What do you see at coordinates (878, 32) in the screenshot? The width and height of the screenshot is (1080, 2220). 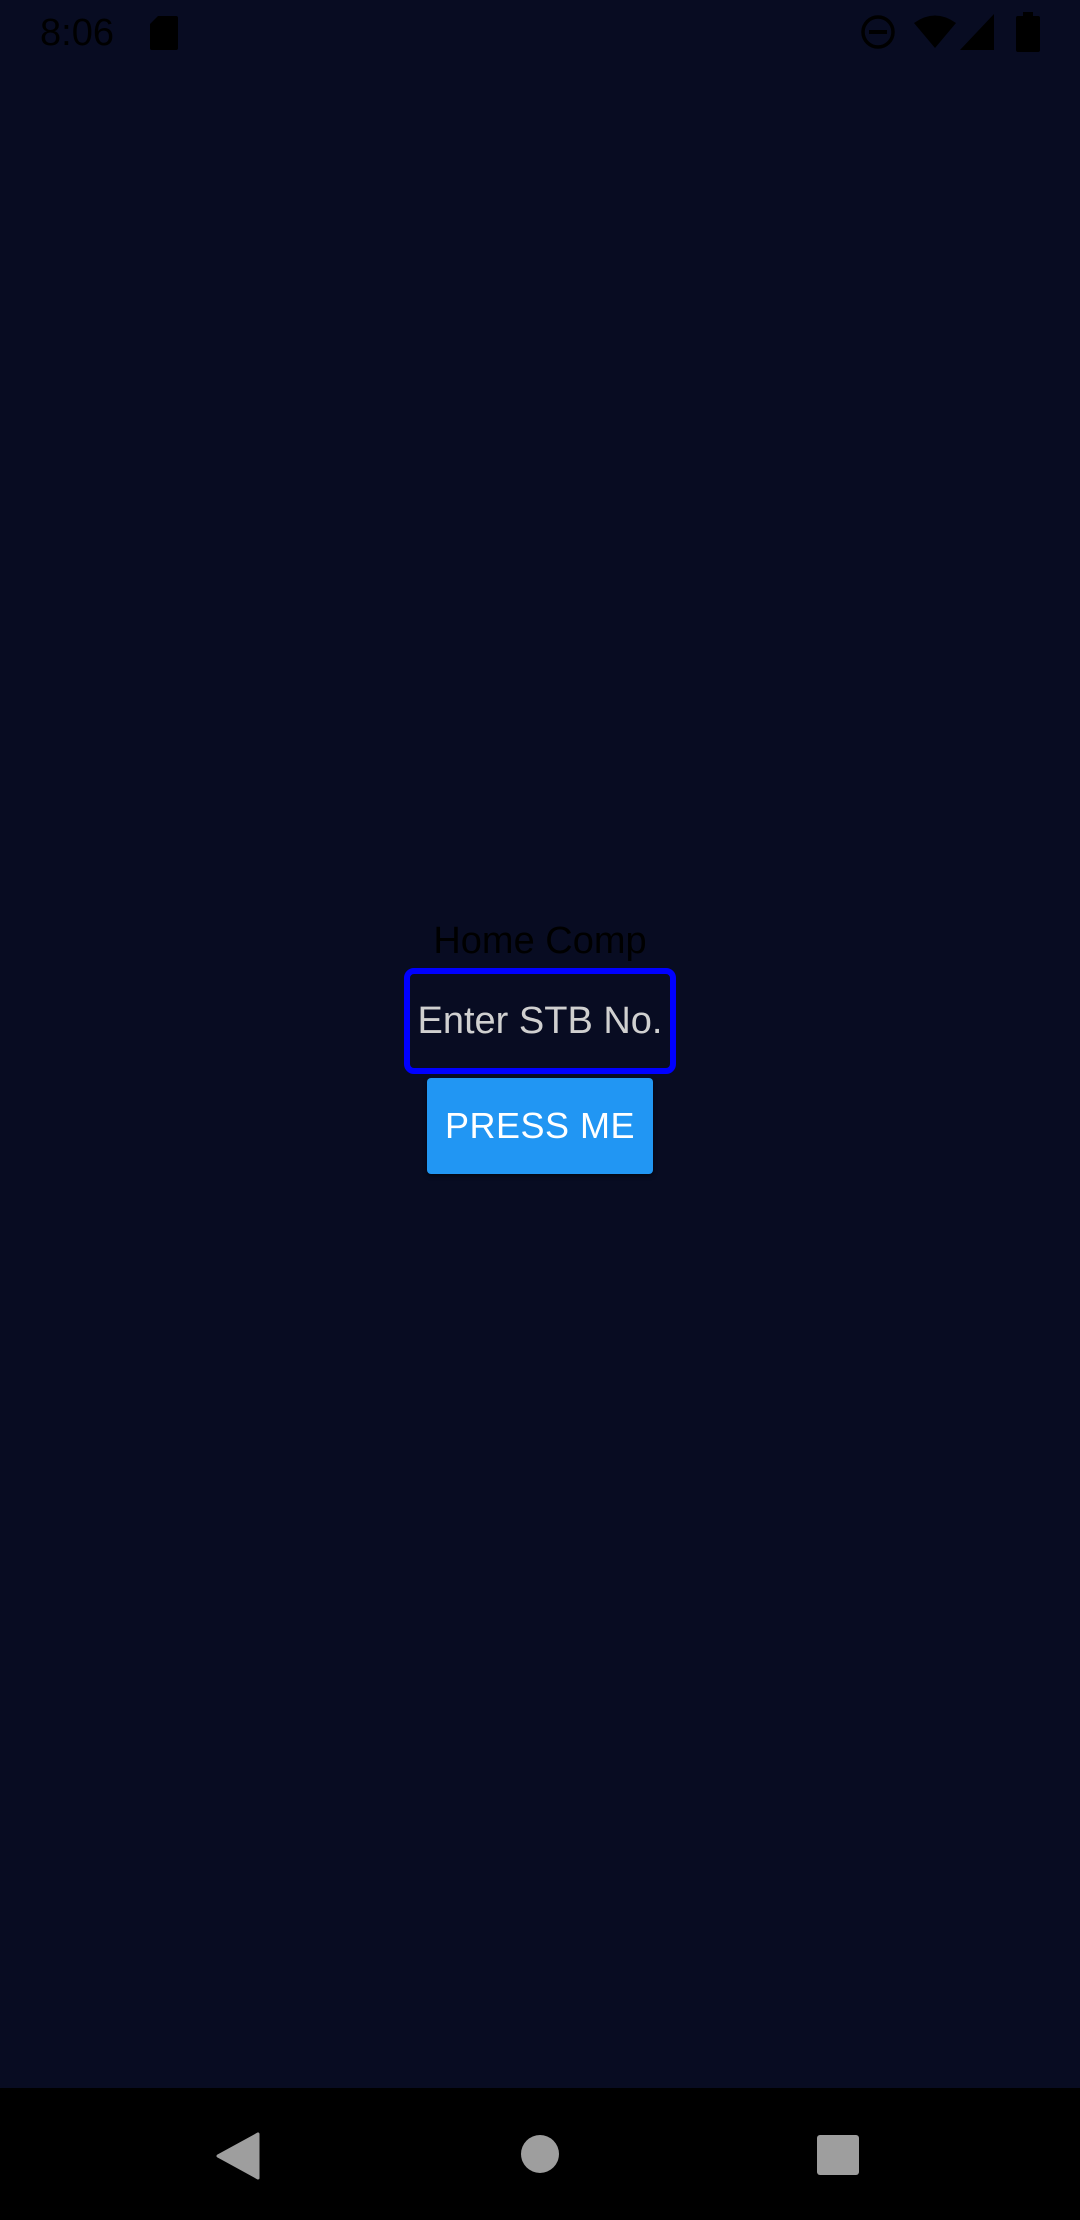 I see `do-not-disturb-icon` at bounding box center [878, 32].